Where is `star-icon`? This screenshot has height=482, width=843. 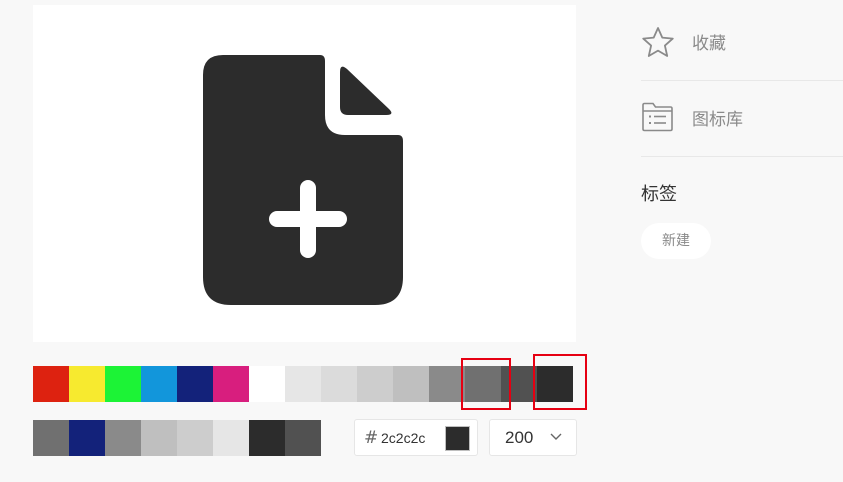 star-icon is located at coordinates (658, 42).